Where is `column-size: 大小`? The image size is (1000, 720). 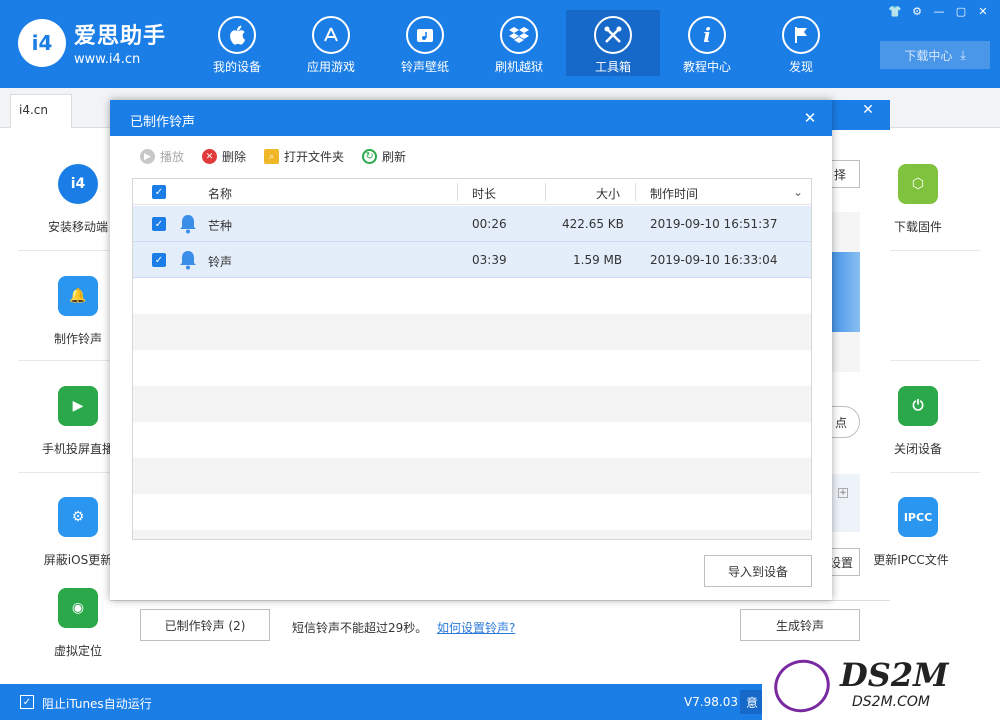
column-size: 大小 is located at coordinates (608, 193).